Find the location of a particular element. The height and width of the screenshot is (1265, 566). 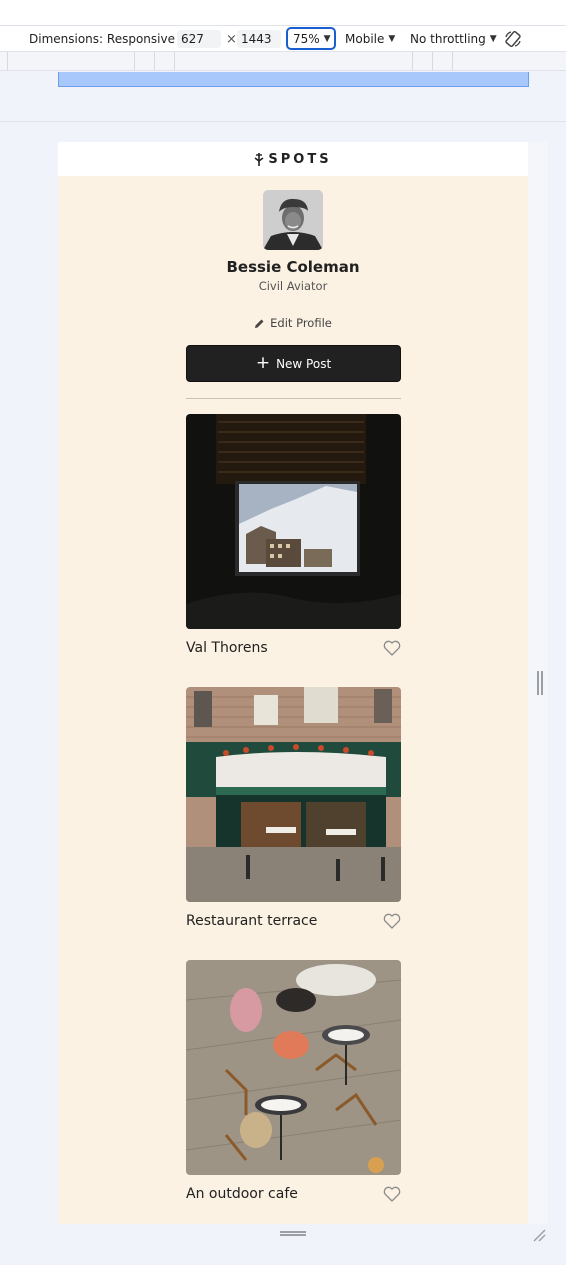

device-mode-dropdown: Mobile ▼ is located at coordinates (370, 39).